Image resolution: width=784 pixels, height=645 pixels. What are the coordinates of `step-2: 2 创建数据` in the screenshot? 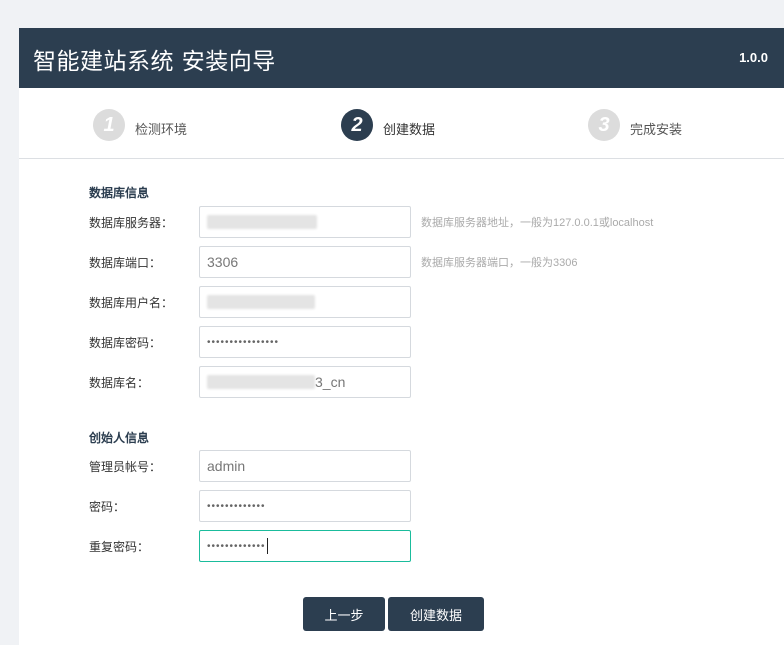 It's located at (388, 125).